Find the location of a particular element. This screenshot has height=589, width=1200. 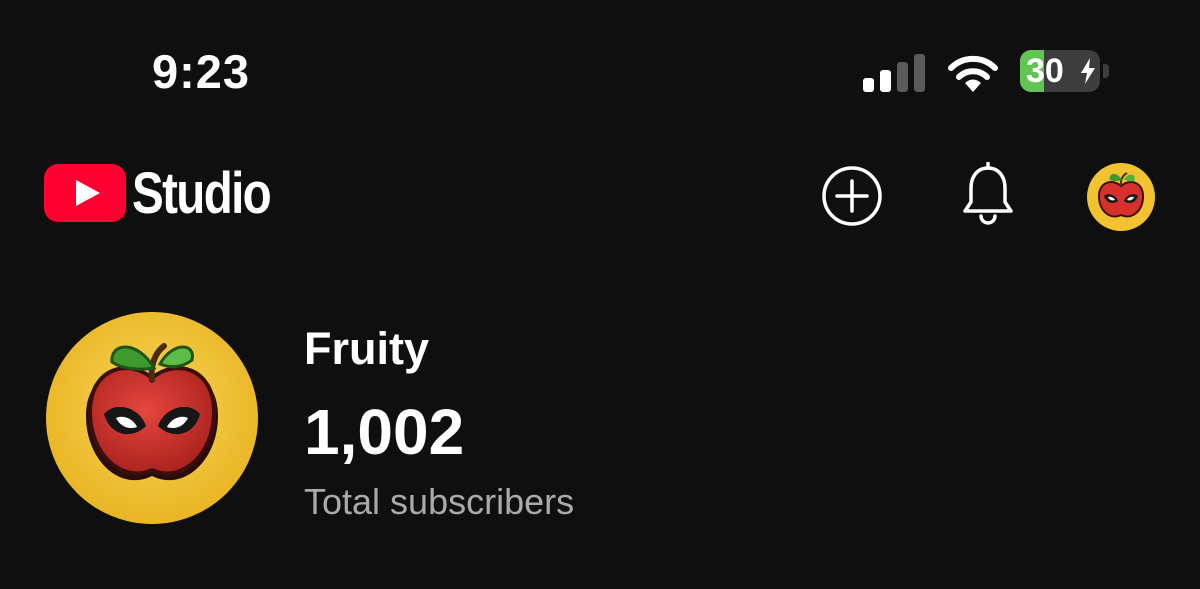

status-time: 9:23 is located at coordinates (201, 71).